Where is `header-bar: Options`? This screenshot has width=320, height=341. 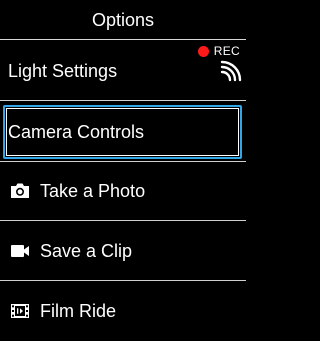
header-bar: Options is located at coordinates (123, 20).